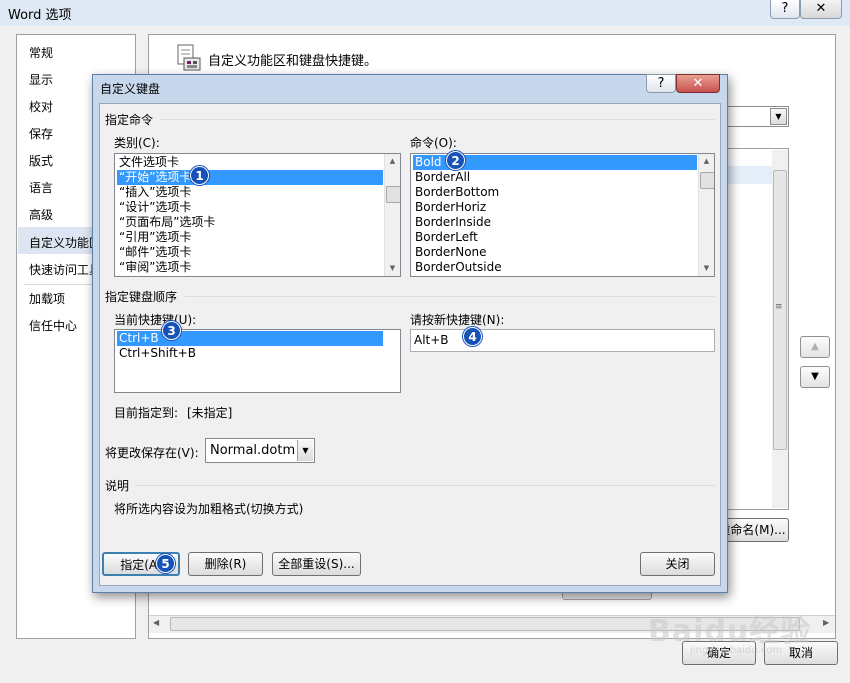 The image size is (850, 683). What do you see at coordinates (199, 175) in the screenshot?
I see `step-badge-1: 1` at bounding box center [199, 175].